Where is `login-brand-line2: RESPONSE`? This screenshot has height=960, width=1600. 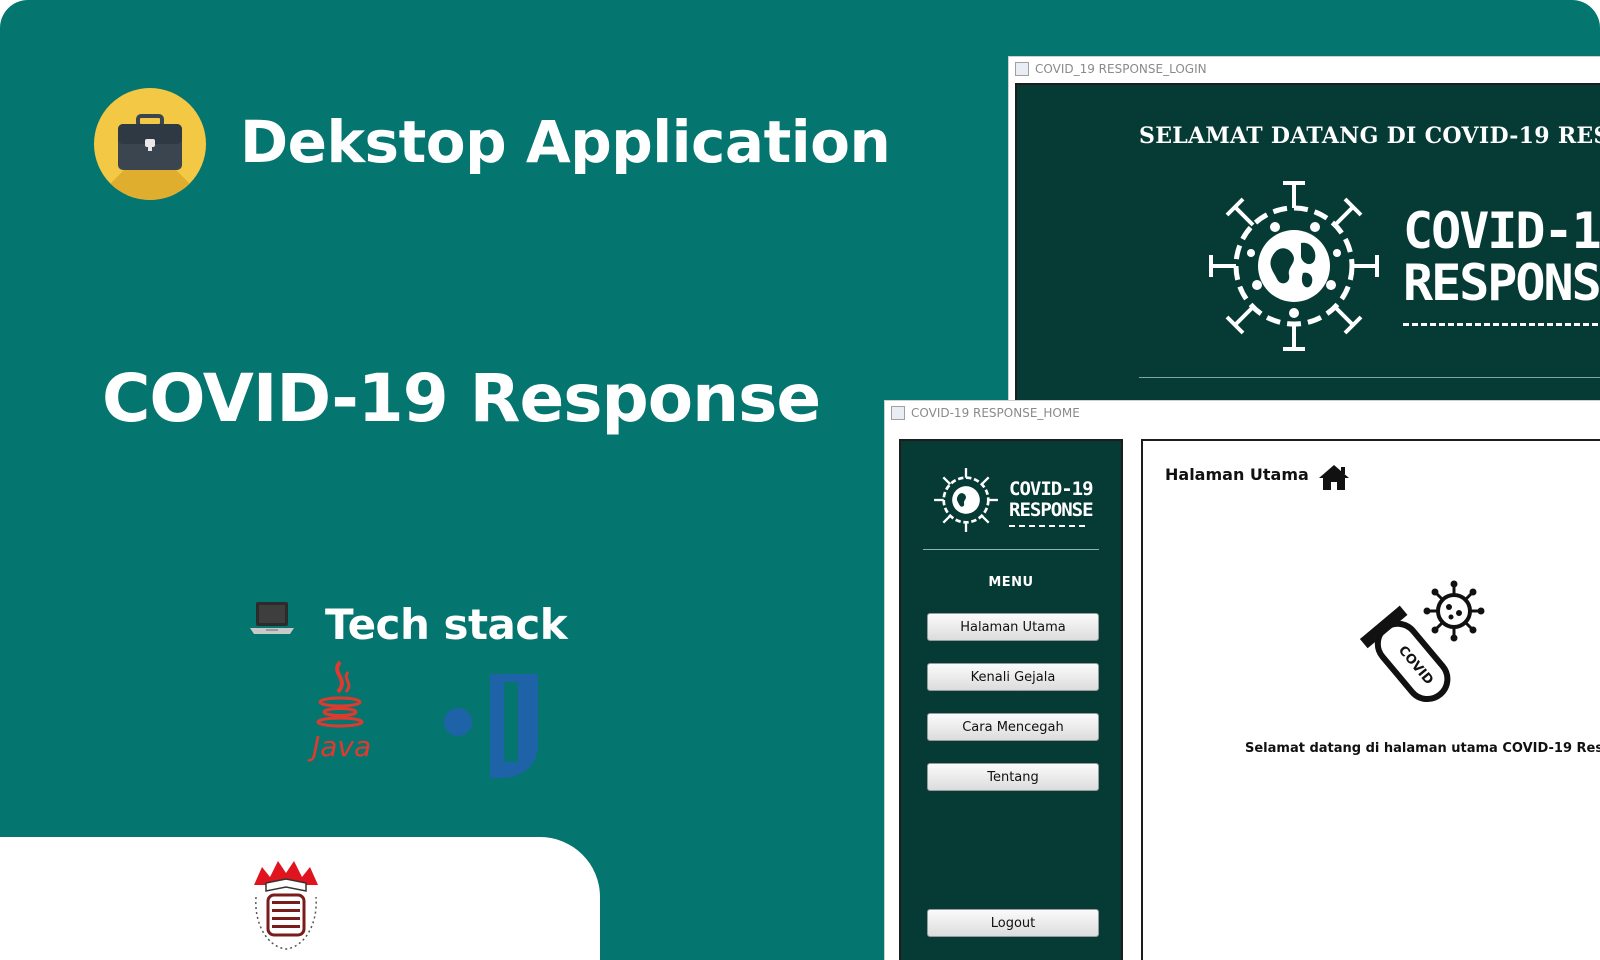 login-brand-line2: RESPONSE is located at coordinates (1501, 283).